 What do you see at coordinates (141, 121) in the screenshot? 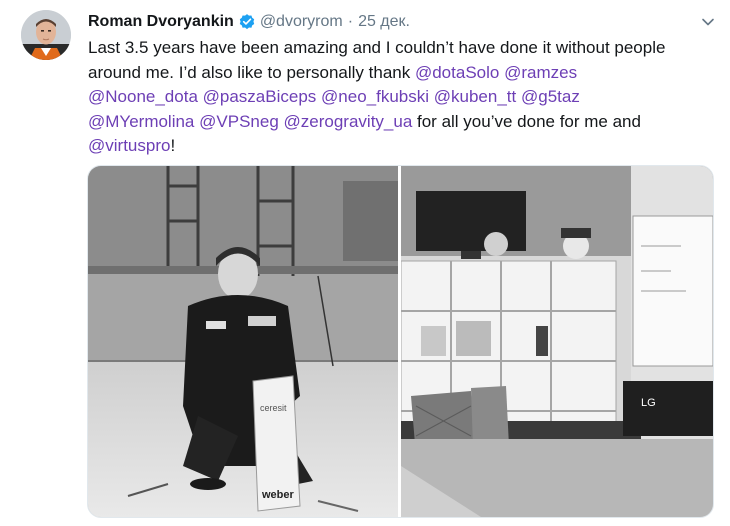
I see `mention-link: @MYermolina` at bounding box center [141, 121].